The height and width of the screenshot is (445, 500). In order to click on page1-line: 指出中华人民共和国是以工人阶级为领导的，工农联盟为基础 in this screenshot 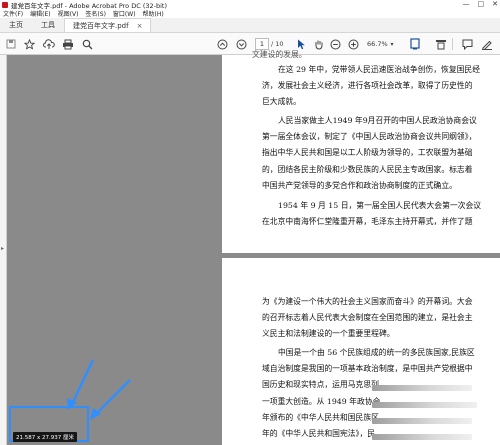, I will do `click(367, 152)`.